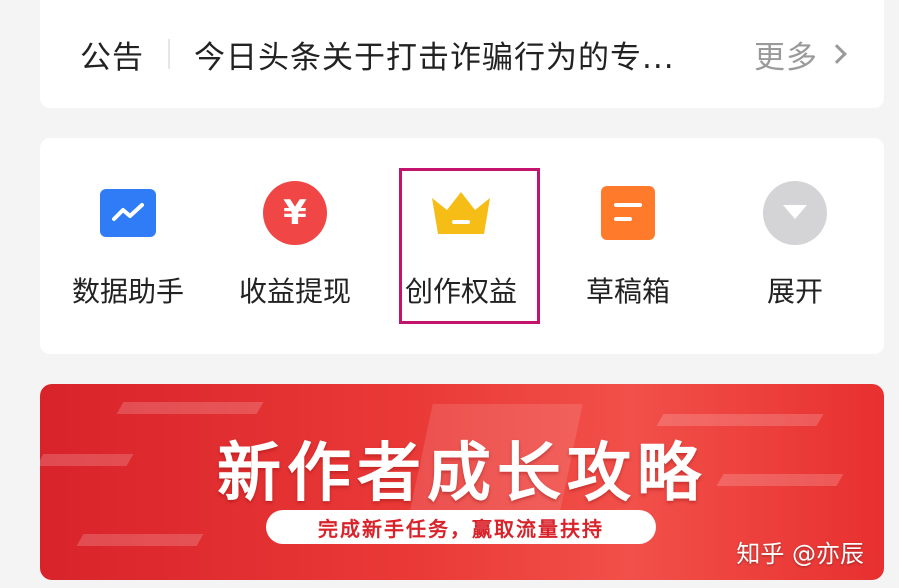 Image resolution: width=899 pixels, height=588 pixels. I want to click on notice-divider, so click(169, 54).